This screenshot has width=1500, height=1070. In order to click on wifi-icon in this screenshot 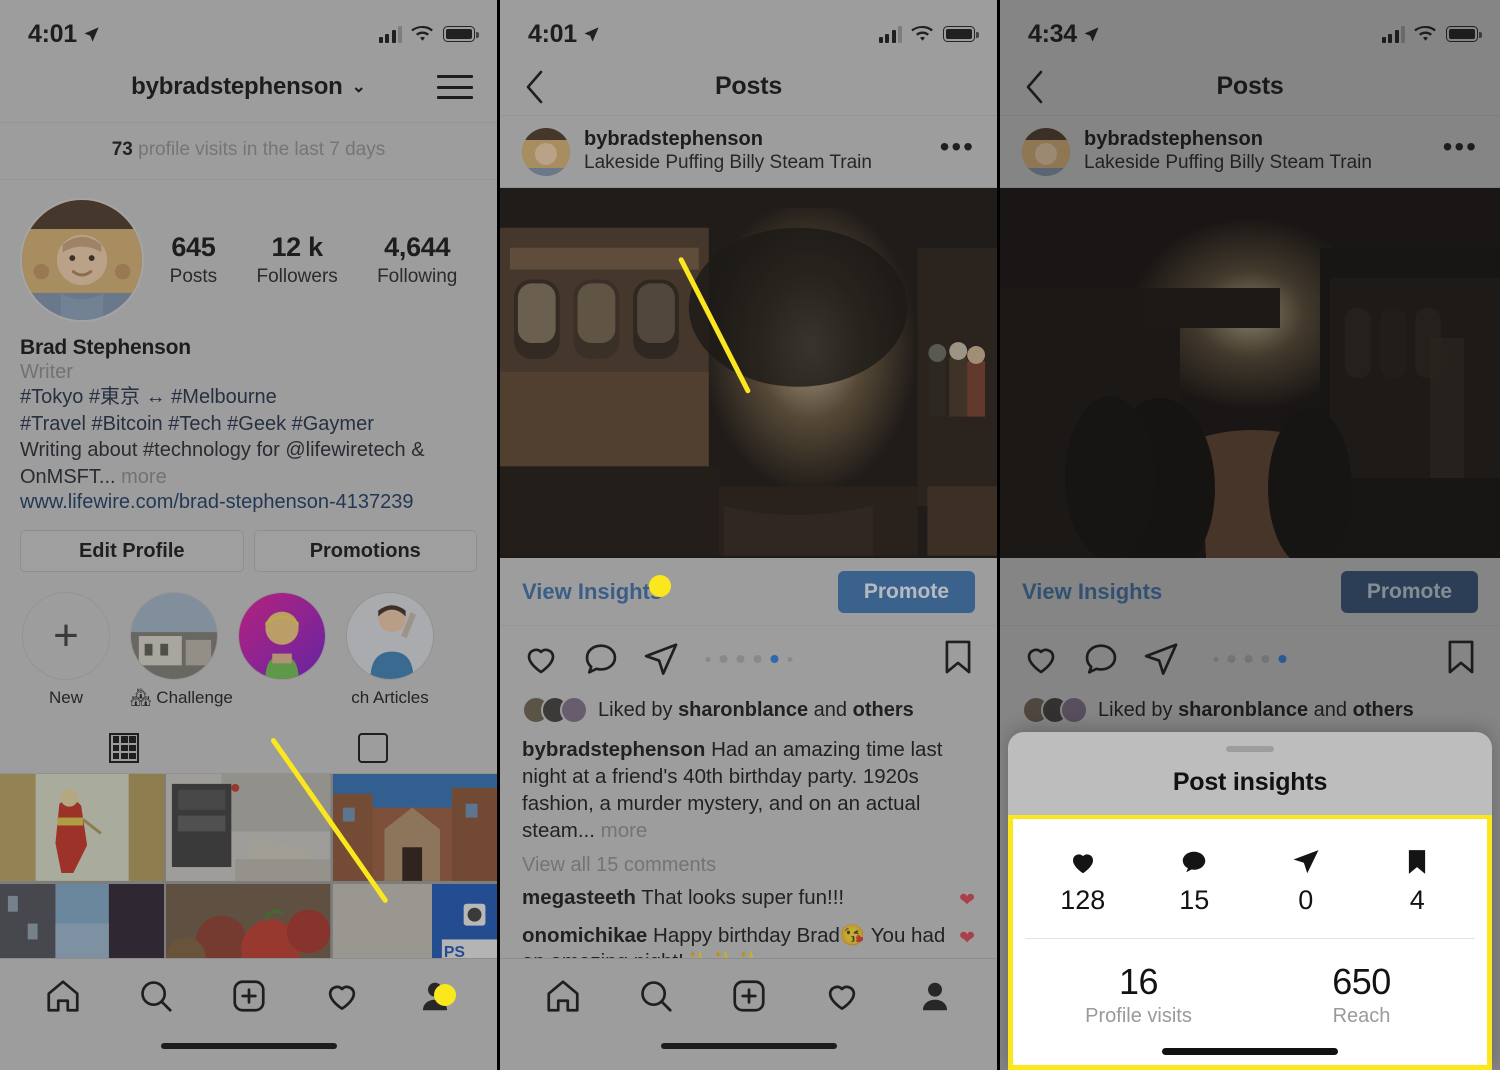, I will do `click(422, 33)`.